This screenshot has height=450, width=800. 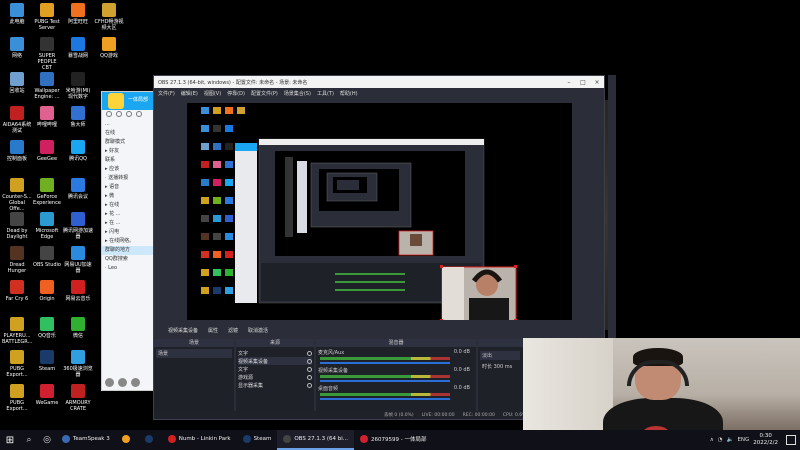 I want to click on desktop-icon: 腾讯QQ, so click(x=78, y=151).